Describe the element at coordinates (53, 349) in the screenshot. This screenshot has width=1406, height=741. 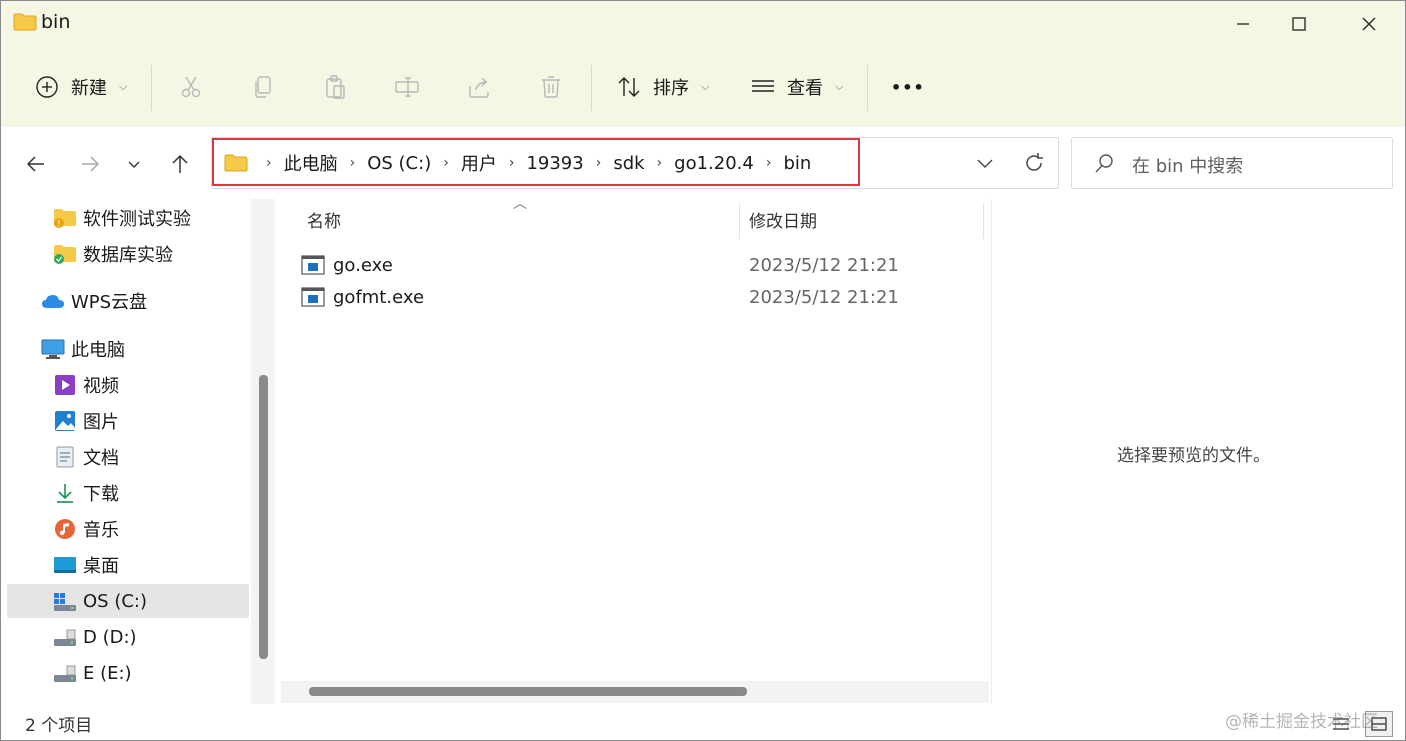
I see `computer-icon` at that location.